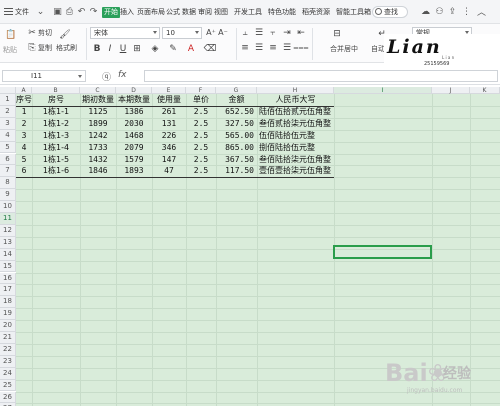 Image resolution: width=500 pixels, height=406 pixels. Describe the element at coordinates (439, 11) in the screenshot. I see `collab-icon: ⚇` at that location.